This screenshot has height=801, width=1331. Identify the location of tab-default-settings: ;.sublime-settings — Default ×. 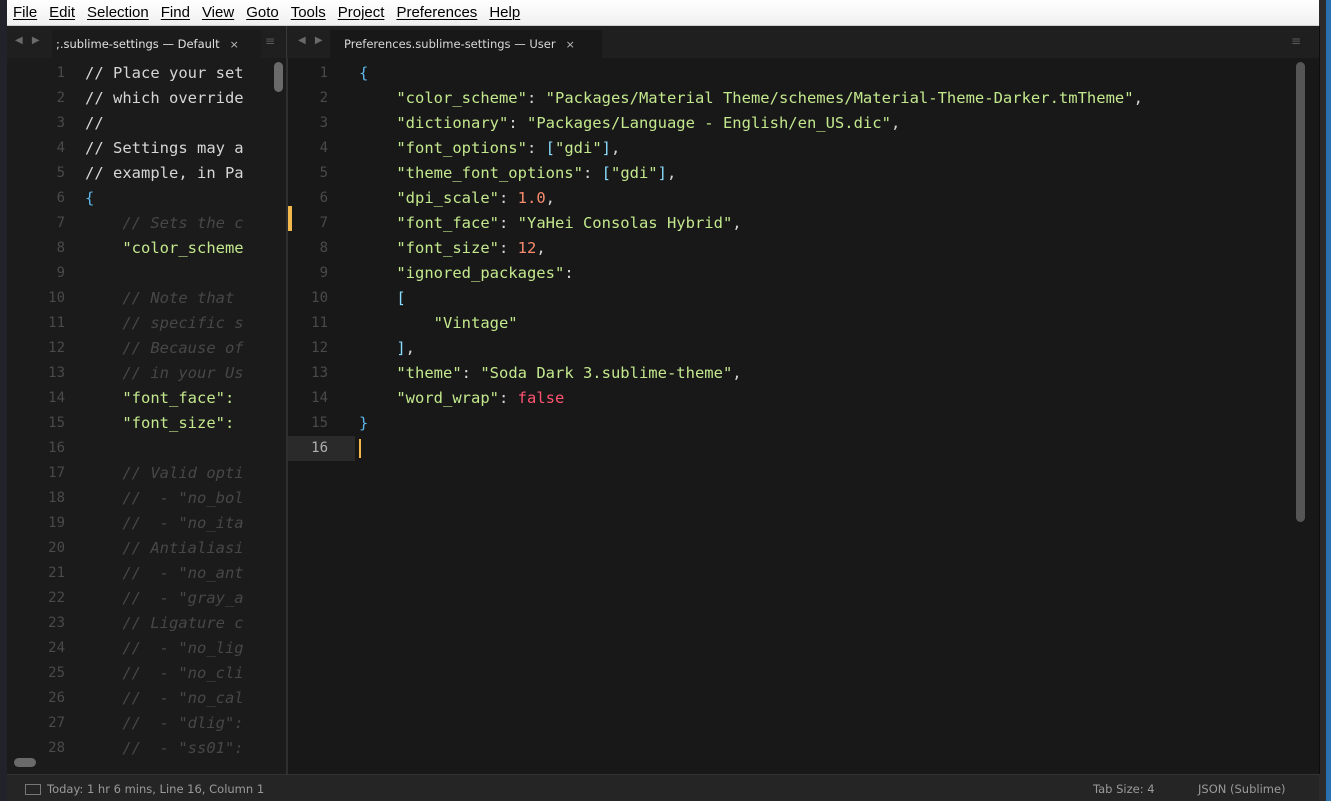
(156, 44).